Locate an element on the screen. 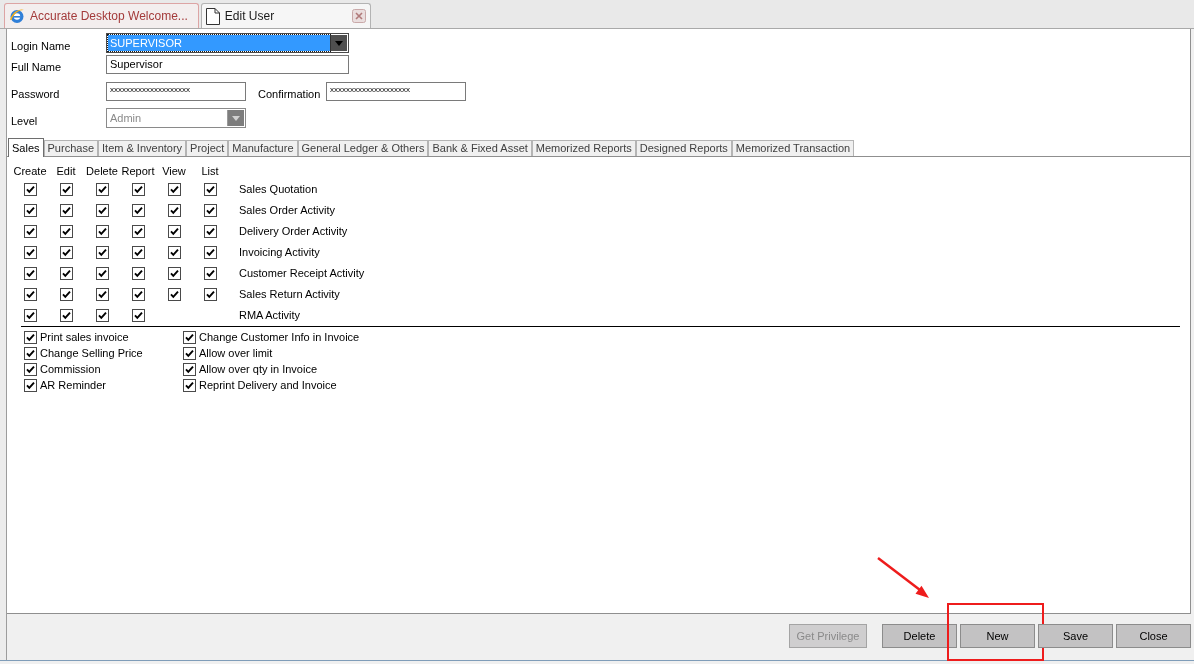 This screenshot has width=1194, height=664. permission-tab: Memorized Reports is located at coordinates (583, 148).